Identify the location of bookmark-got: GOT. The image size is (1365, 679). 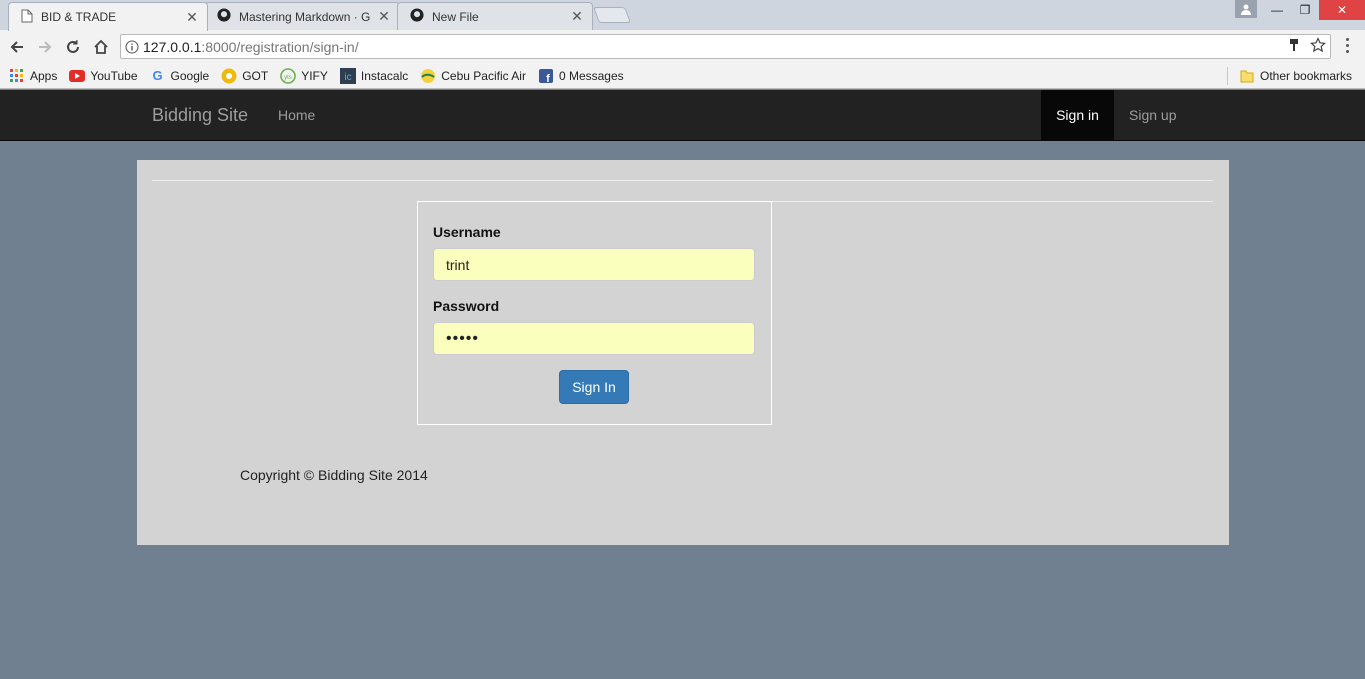
(244, 76).